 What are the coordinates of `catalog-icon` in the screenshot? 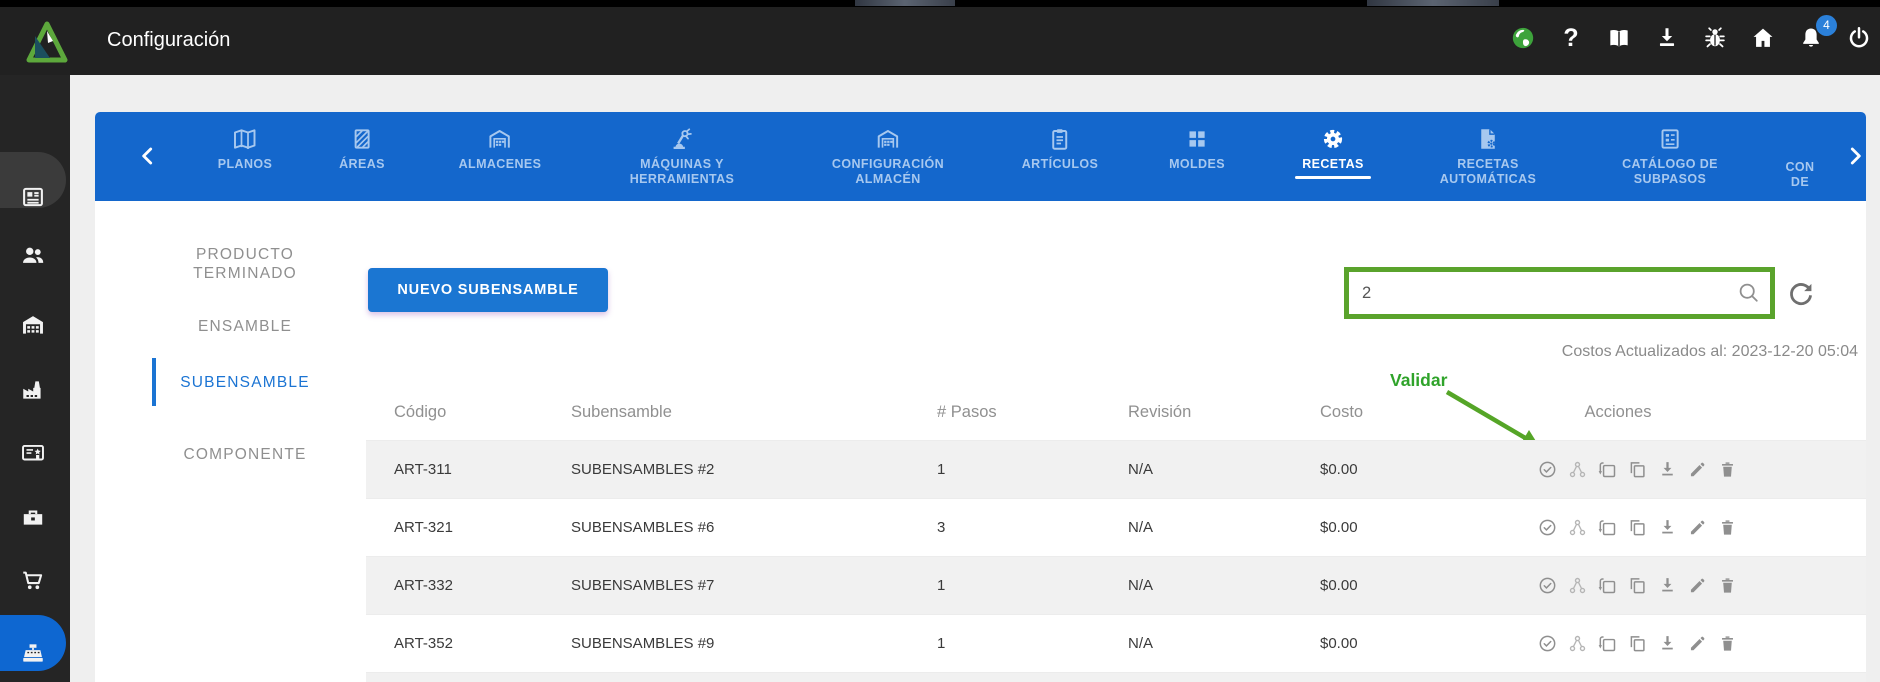 It's located at (1670, 139).